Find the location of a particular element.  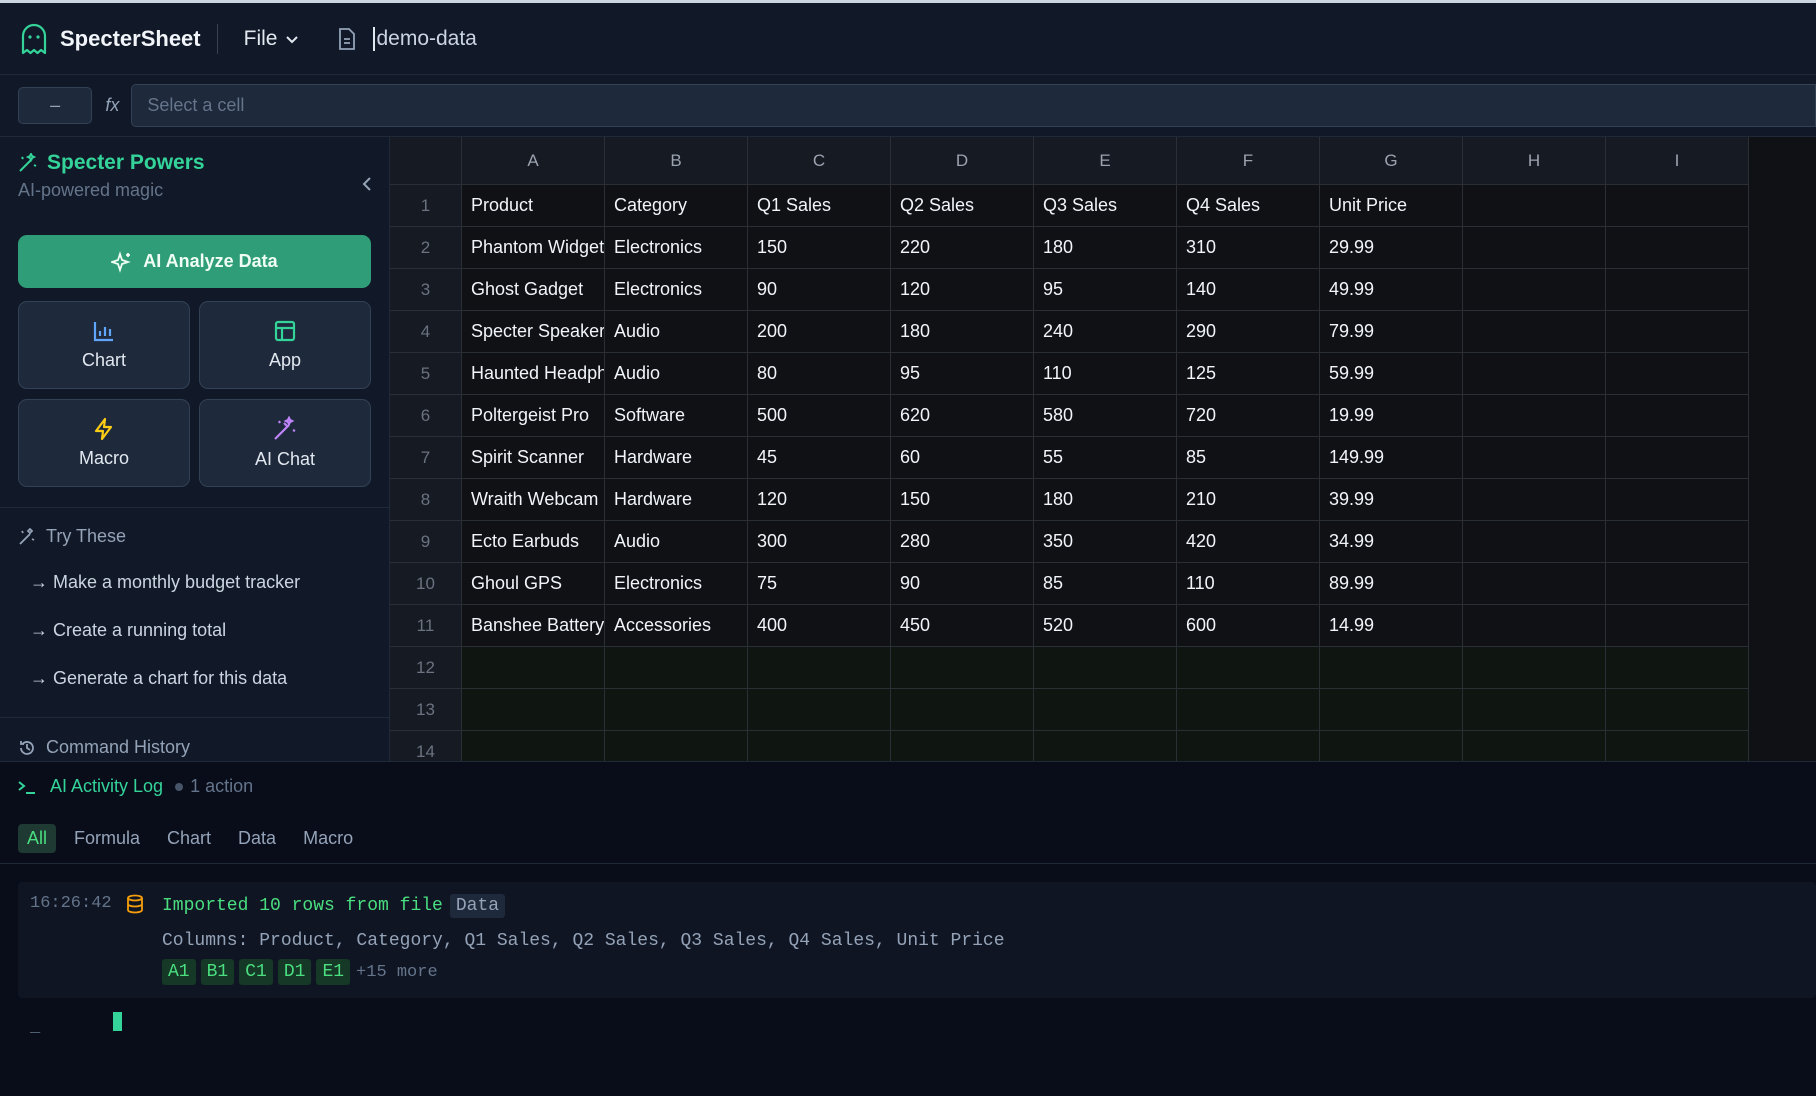

grid-cell: Q3 Sales is located at coordinates (1105, 206).